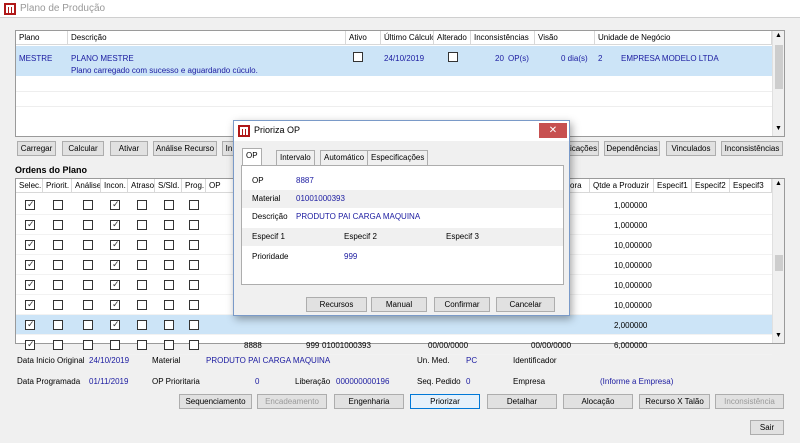 This screenshot has width=800, height=443. Describe the element at coordinates (674, 401) in the screenshot. I see `recurso-talao-button: Recurso X Talão` at that location.